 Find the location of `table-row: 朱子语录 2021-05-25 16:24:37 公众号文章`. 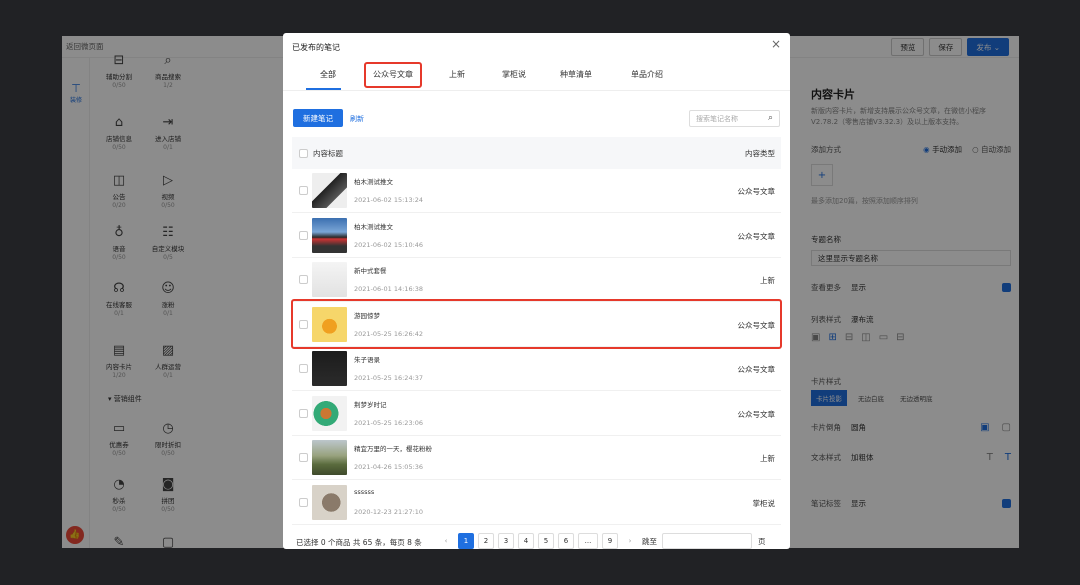

table-row: 朱子语录 2021-05-25 16:24:37 公众号文章 is located at coordinates (536, 369).